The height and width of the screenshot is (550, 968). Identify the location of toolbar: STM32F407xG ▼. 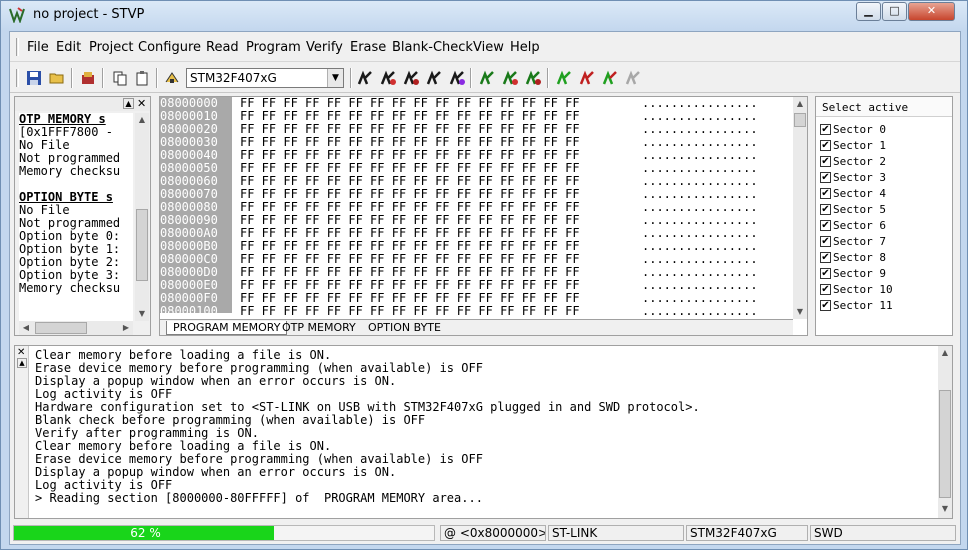
(485, 78).